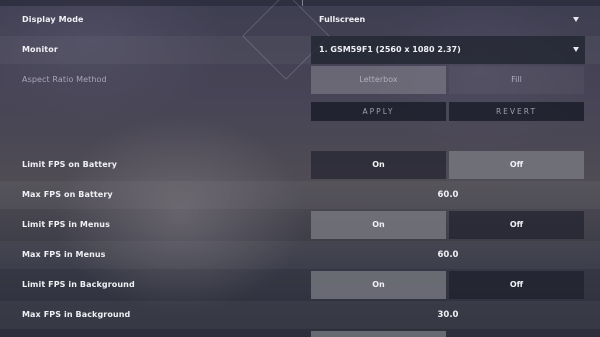  Describe the element at coordinates (300, 285) in the screenshot. I see `setting-row-limit-fps-background: Limit FPS in Background On Off` at that location.